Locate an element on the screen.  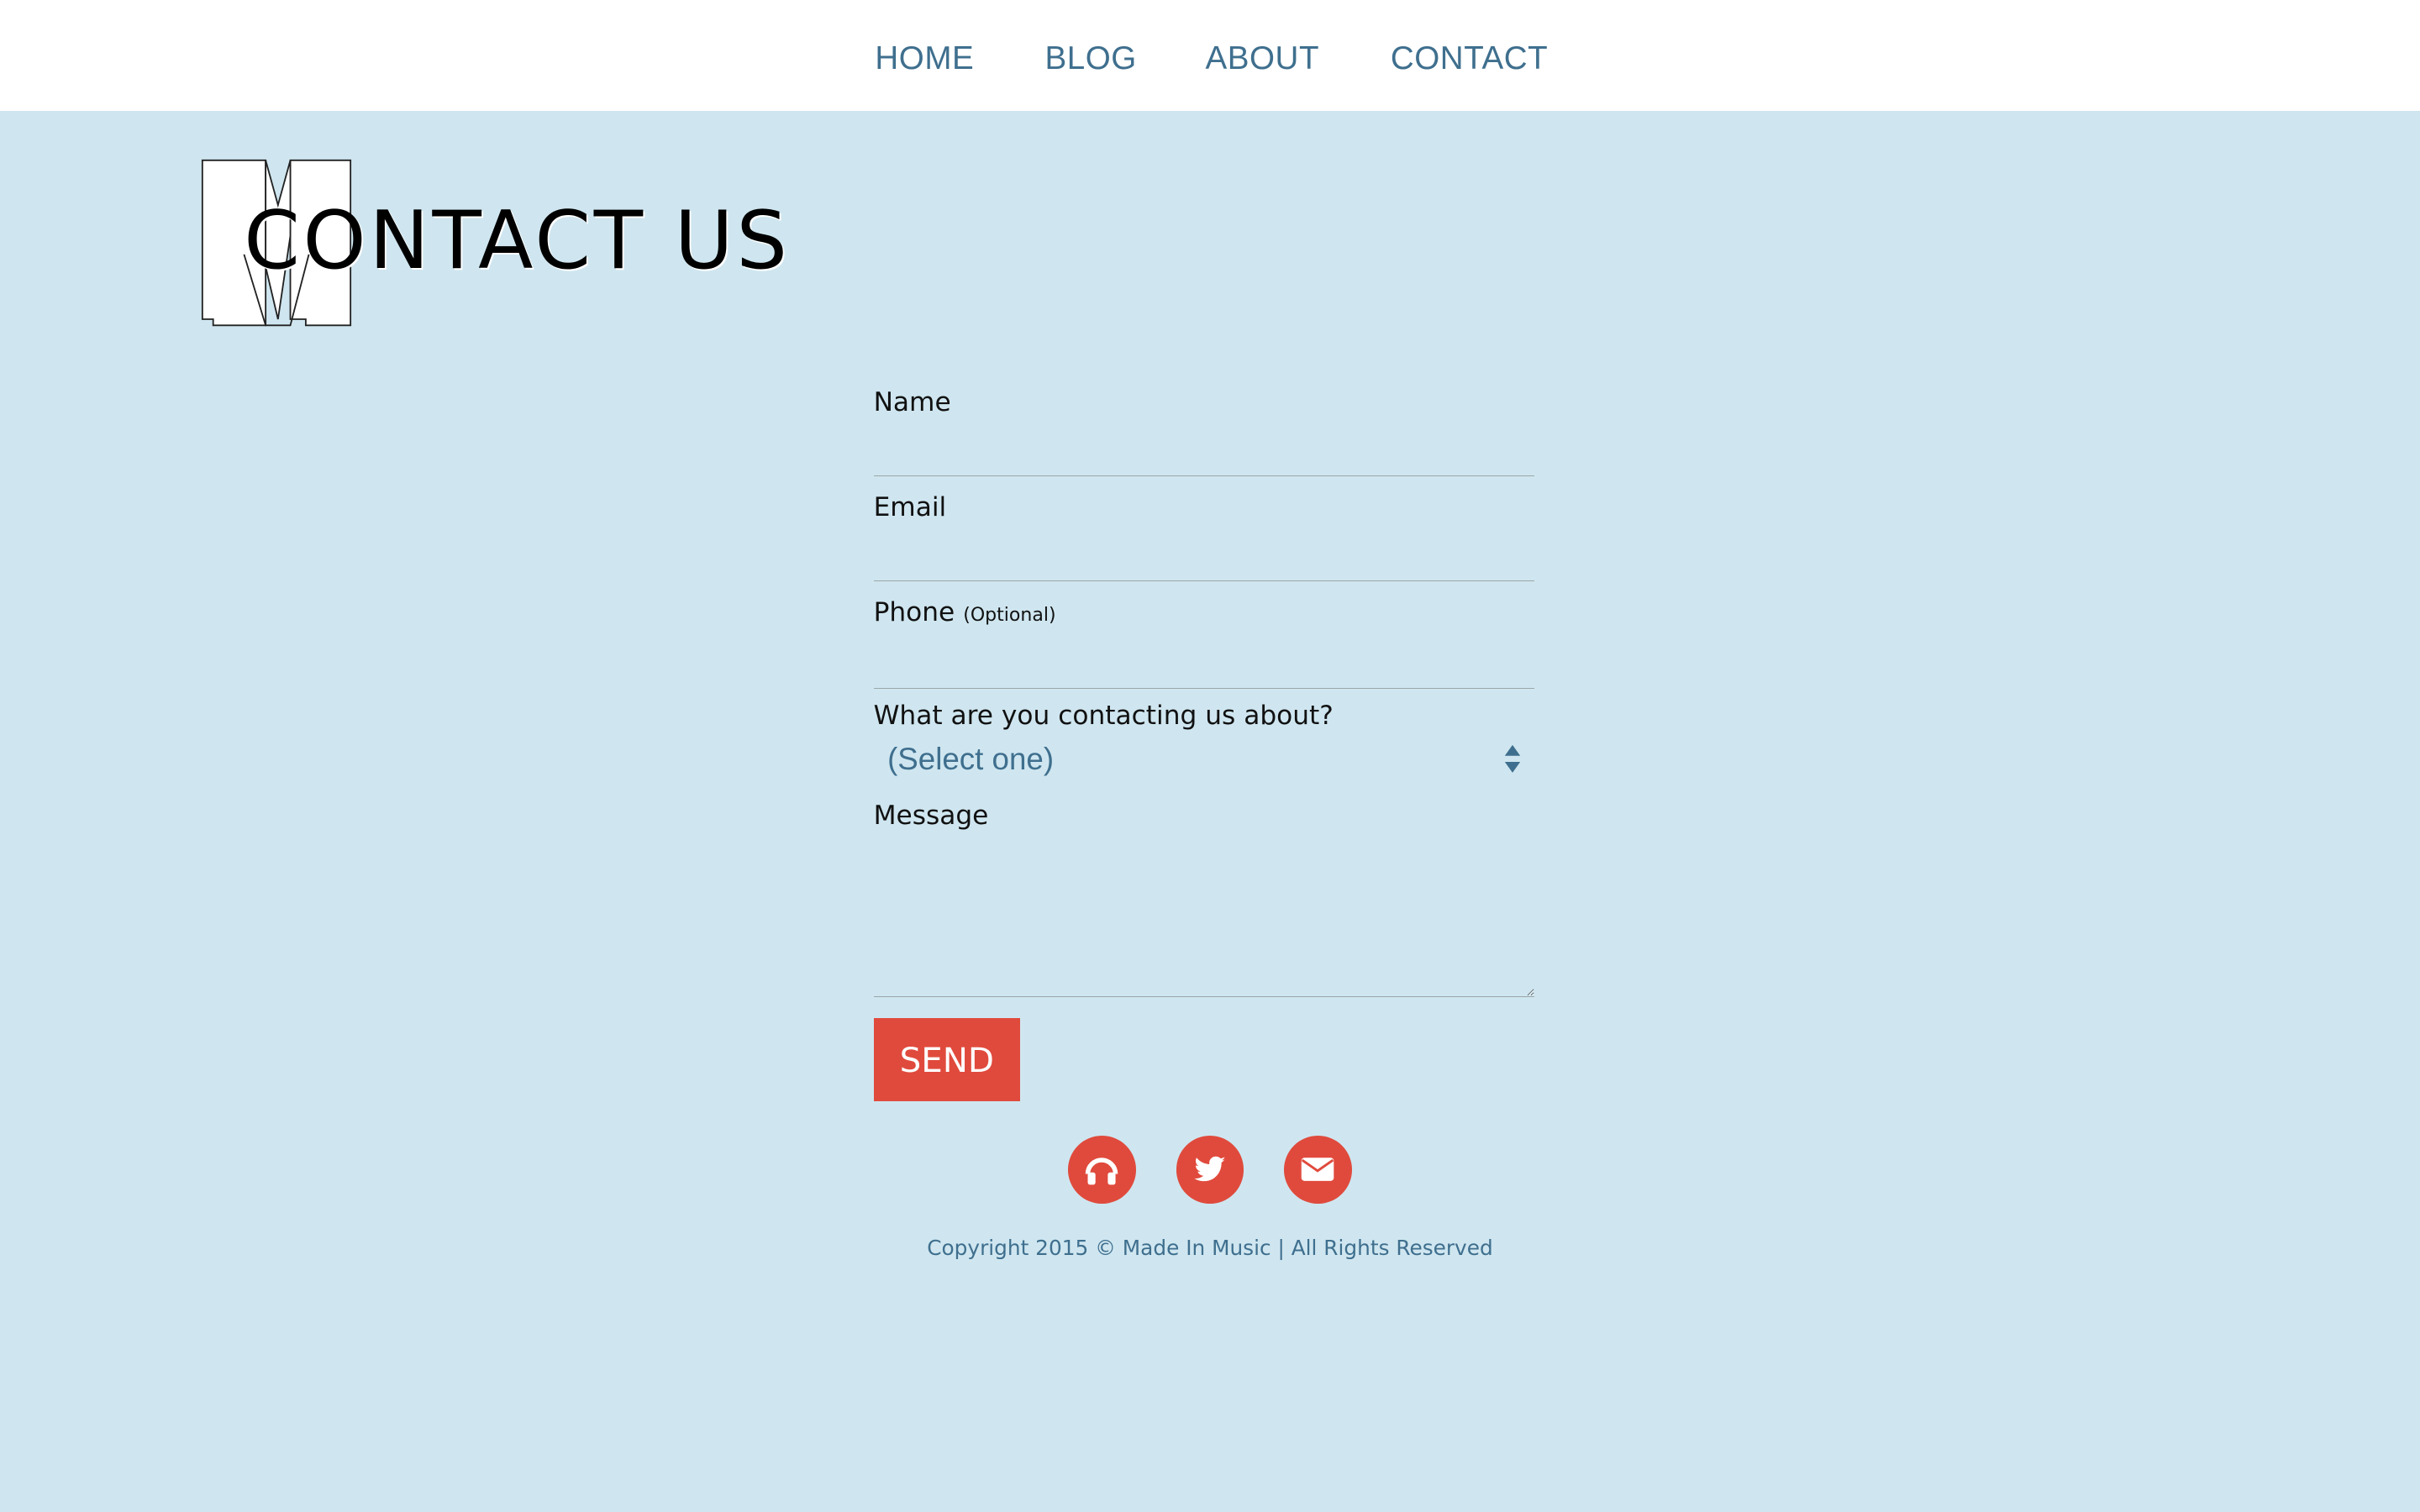
nav-item-contact: CONTACT is located at coordinates (1469, 58).